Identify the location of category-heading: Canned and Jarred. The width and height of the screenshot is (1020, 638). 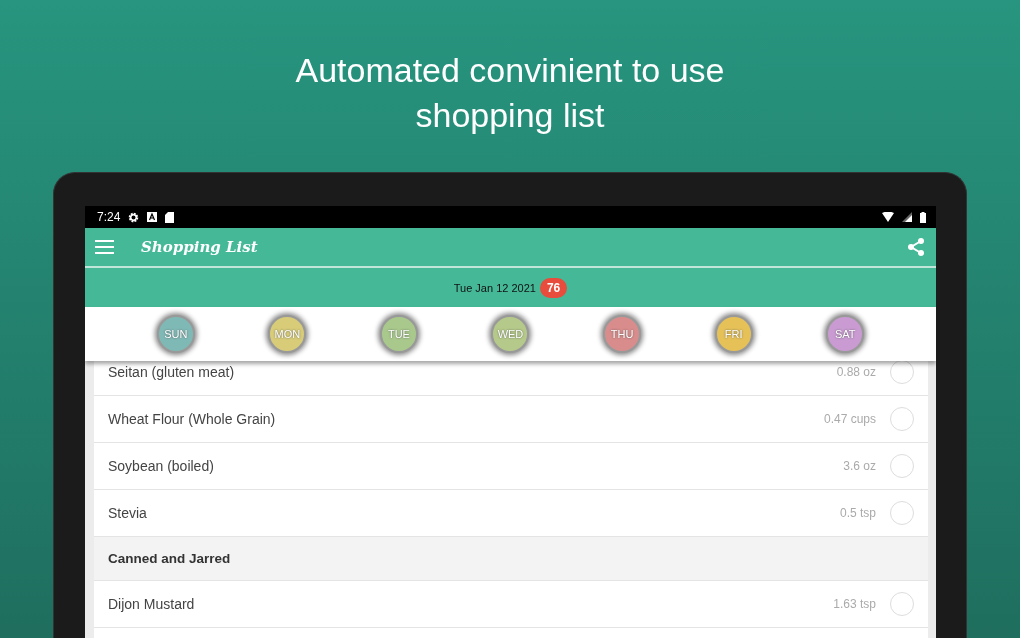
(169, 558).